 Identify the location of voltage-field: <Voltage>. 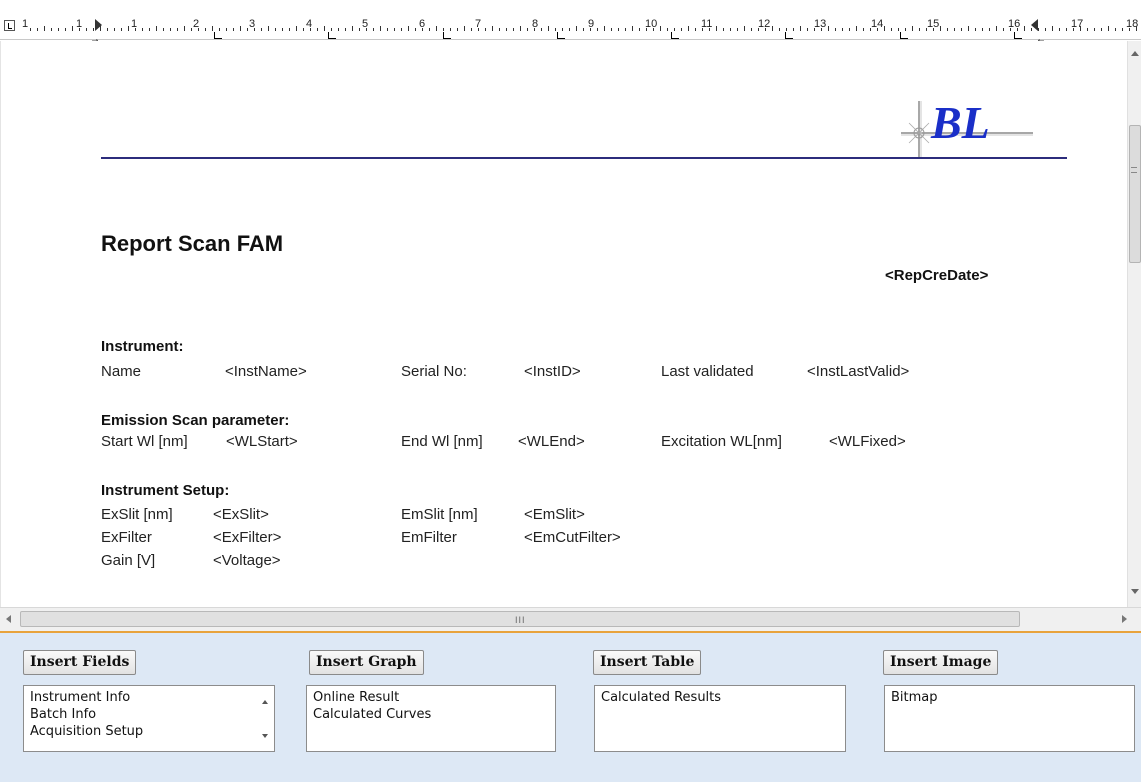
(247, 560).